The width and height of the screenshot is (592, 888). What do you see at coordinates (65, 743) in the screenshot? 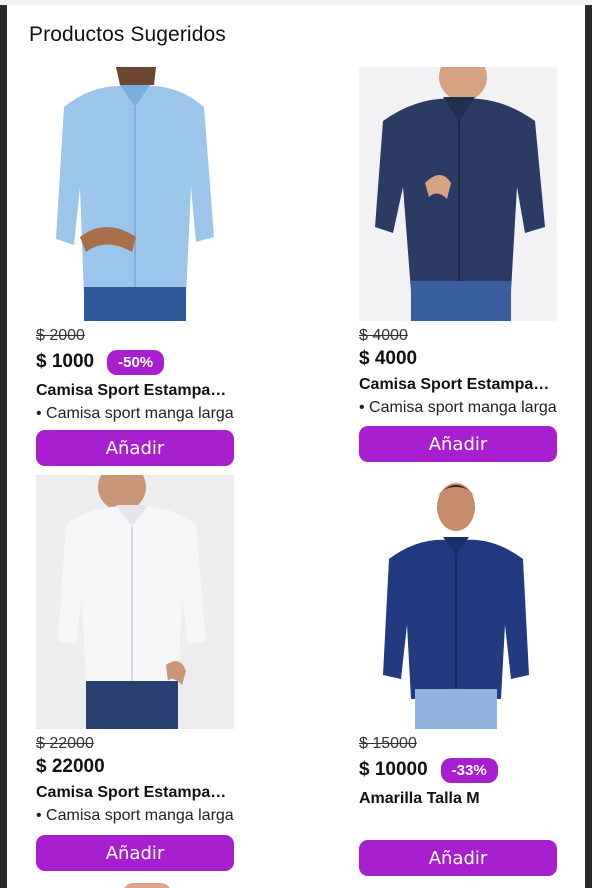
I see `old-price: $ 22000` at bounding box center [65, 743].